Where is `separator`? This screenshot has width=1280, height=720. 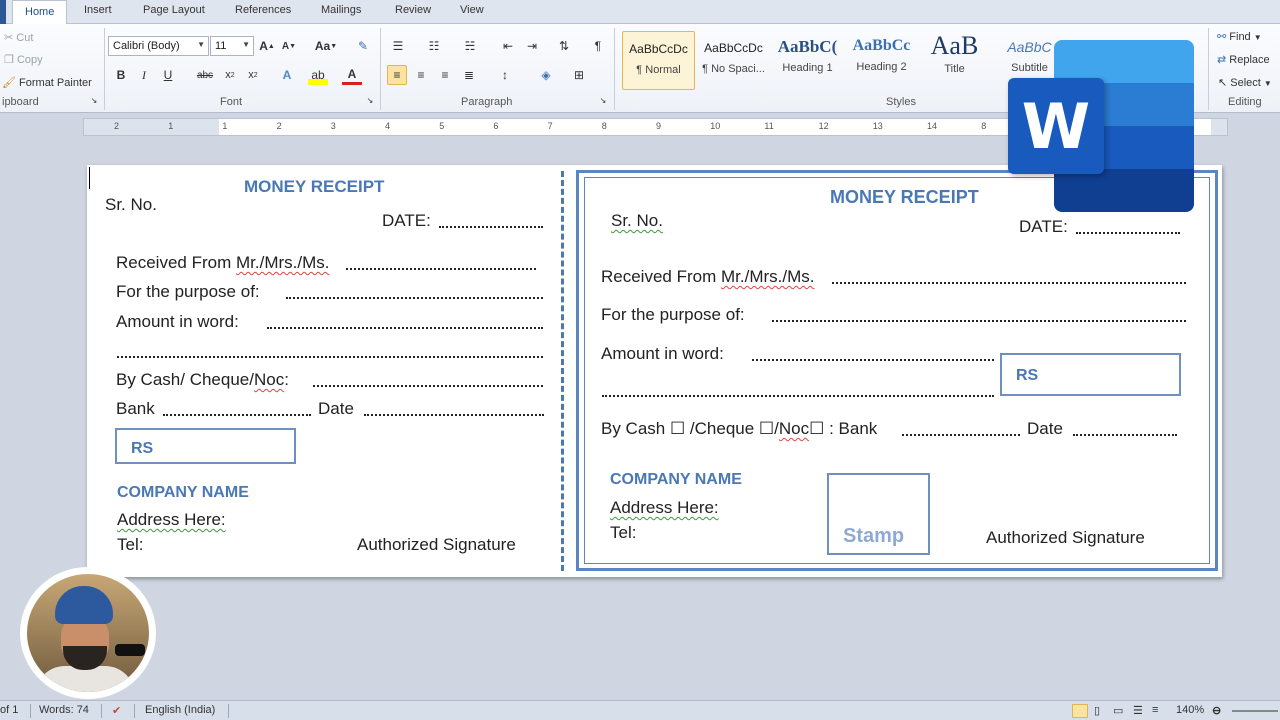
separator is located at coordinates (1208, 69).